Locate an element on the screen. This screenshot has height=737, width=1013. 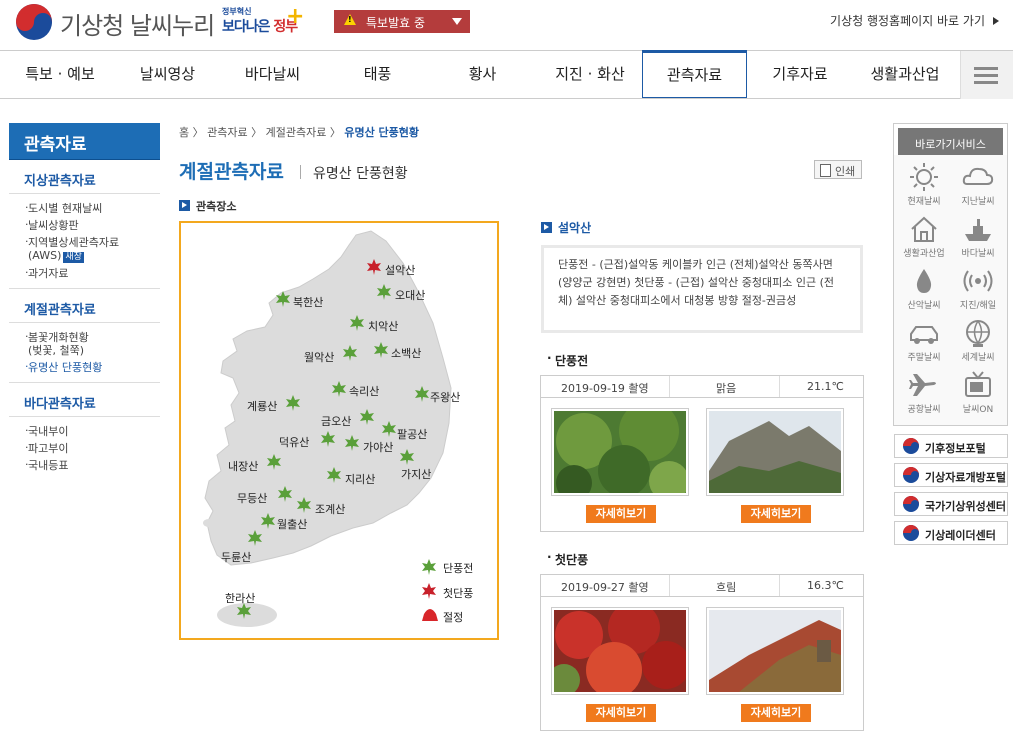
lnb-item-autumn-leaves: 유명산 단풍현황 is located at coordinates (84, 367).